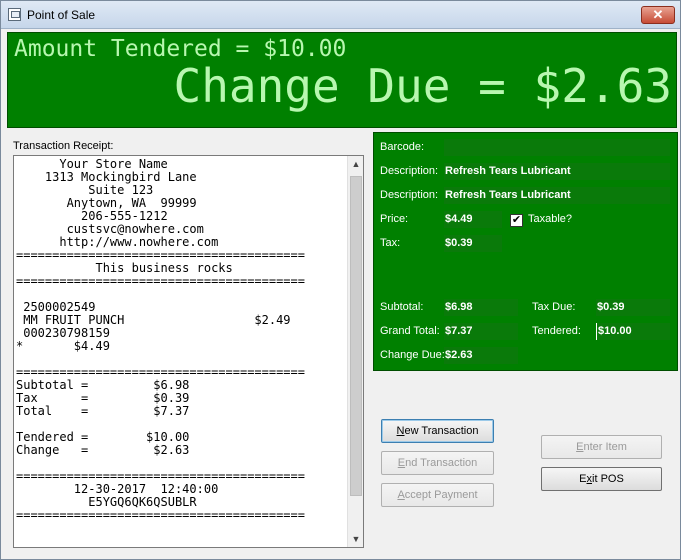 This screenshot has width=681, height=560. Describe the element at coordinates (103, 411) in the screenshot. I see `receipt-line: Total = $7.37` at that location.